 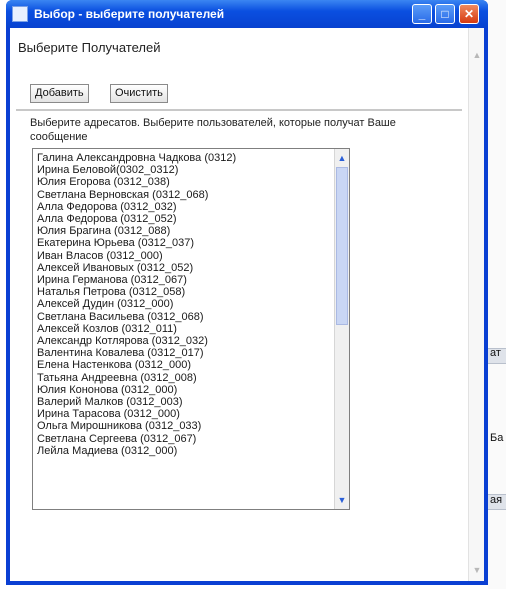 What do you see at coordinates (239, 110) in the screenshot?
I see `divider` at bounding box center [239, 110].